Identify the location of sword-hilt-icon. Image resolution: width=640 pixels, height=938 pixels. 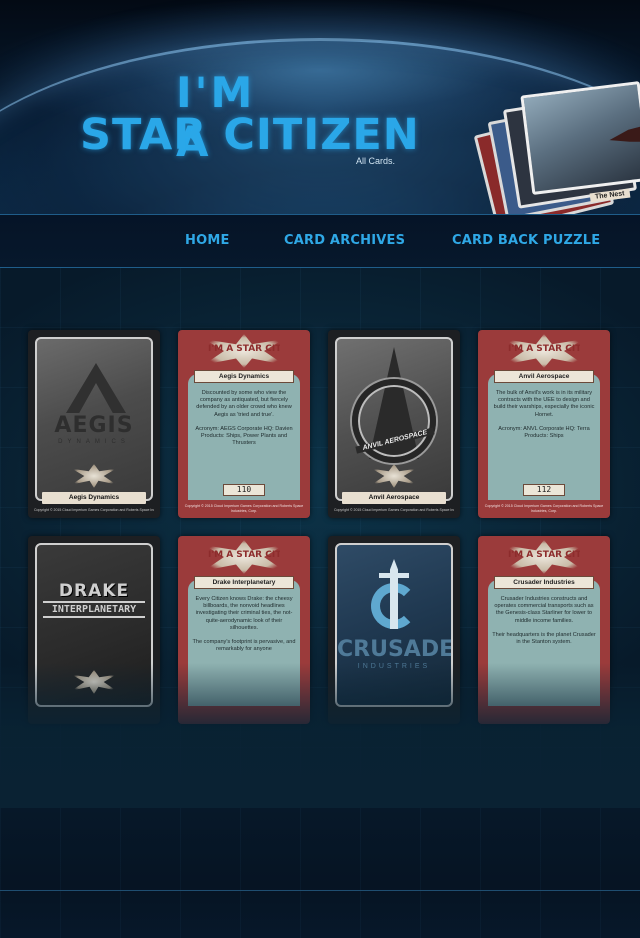
(394, 575).